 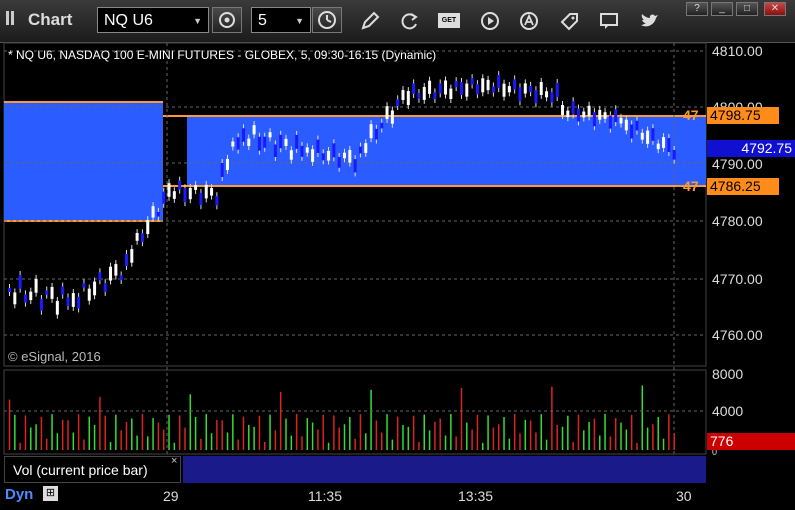 I want to click on current-price-tag: 4792.75, so click(x=751, y=148).